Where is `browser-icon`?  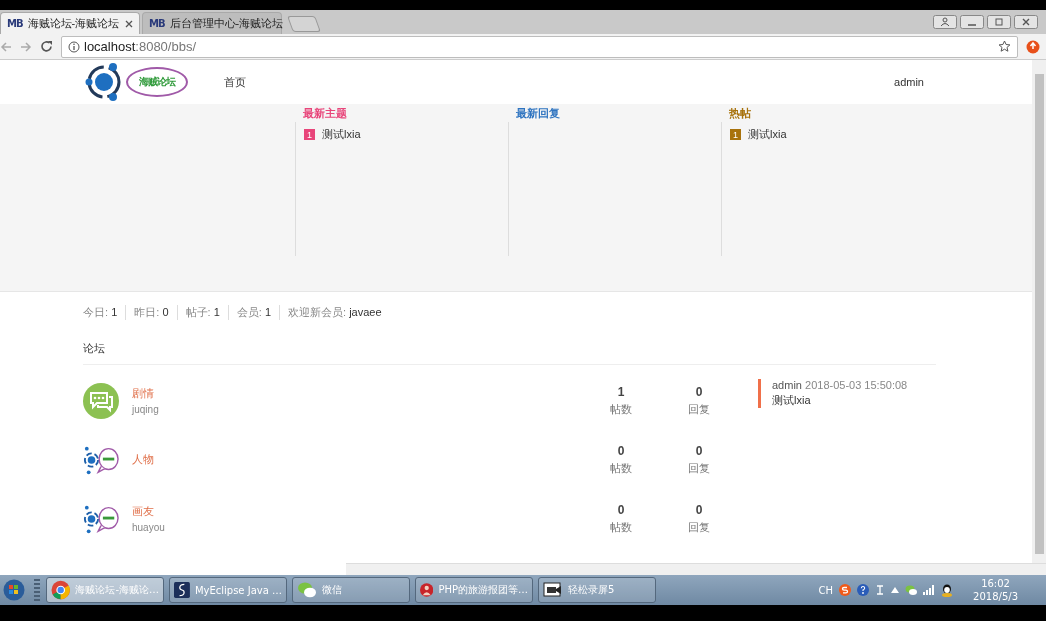 browser-icon is located at coordinates (61, 590).